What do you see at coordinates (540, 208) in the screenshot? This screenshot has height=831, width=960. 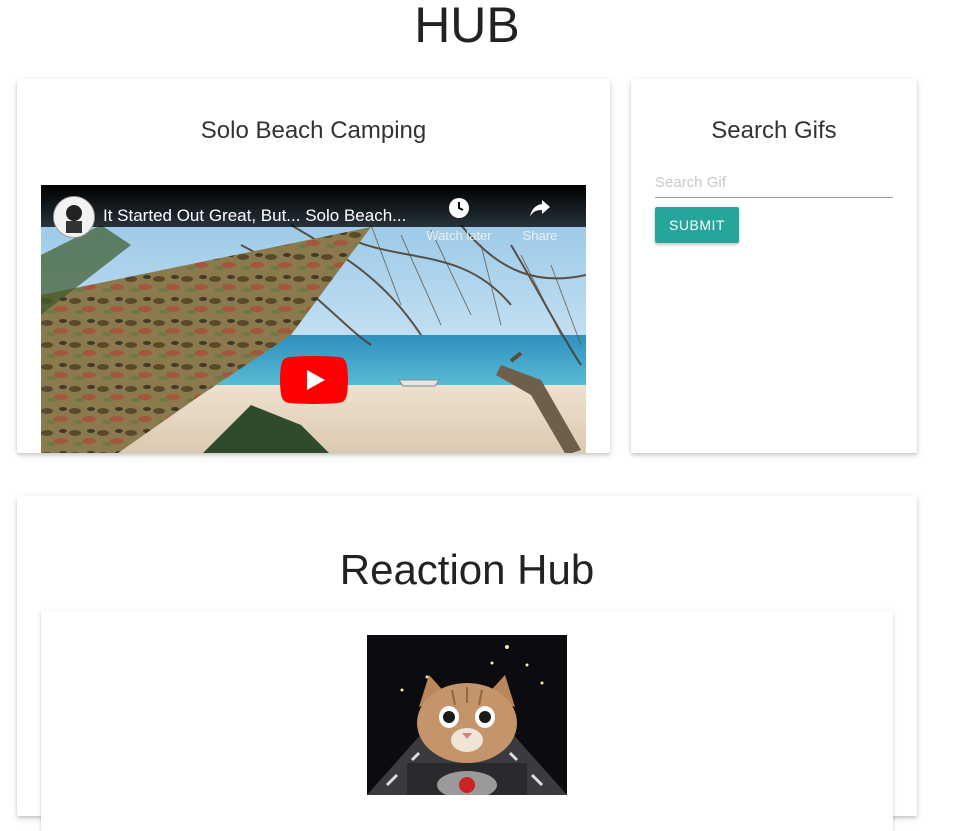 I see `share-icon` at bounding box center [540, 208].